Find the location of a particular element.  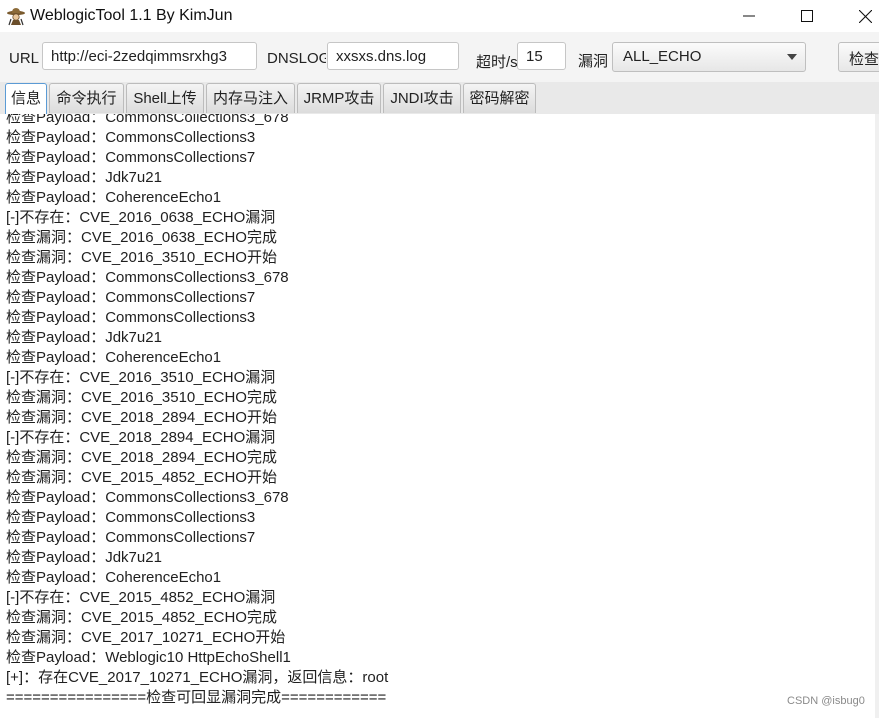

toolbar: URL DNSLOG 超时/s 漏洞 ALL_ECHO 检查 is located at coordinates (439, 57).